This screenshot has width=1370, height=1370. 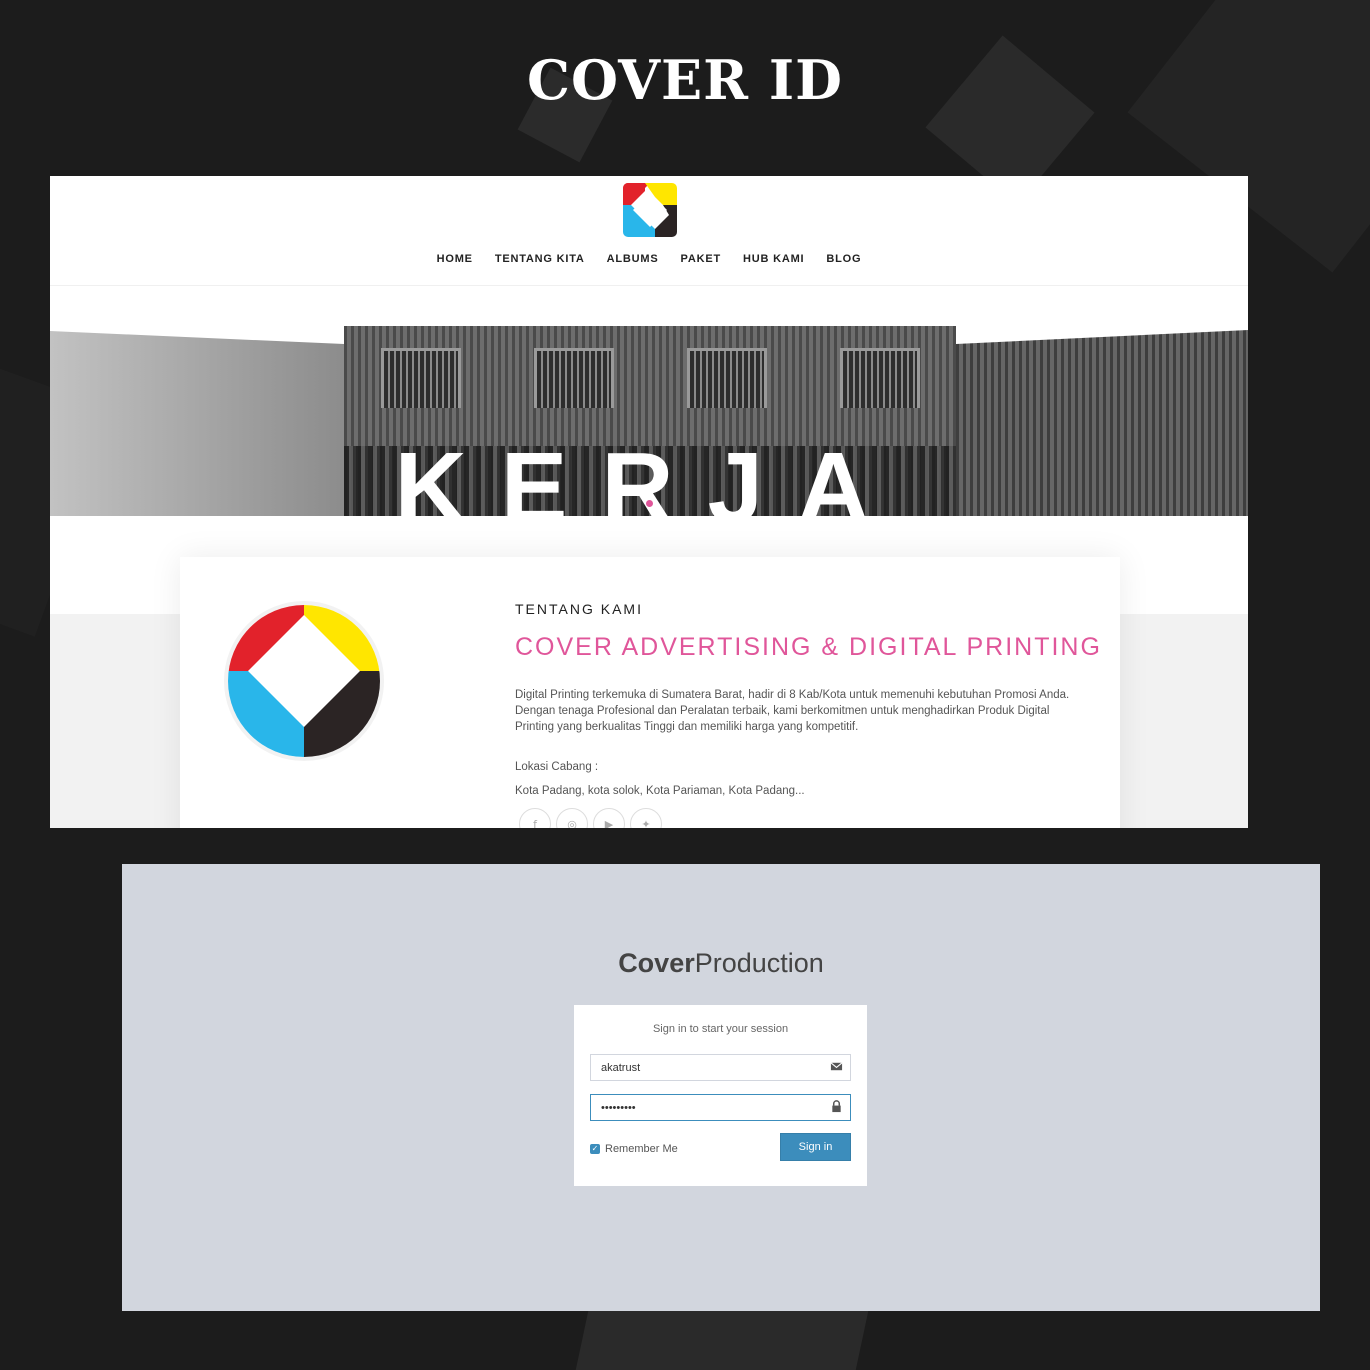 What do you see at coordinates (579, 609) in the screenshot?
I see `about-kicker: TENTANG KAMI` at bounding box center [579, 609].